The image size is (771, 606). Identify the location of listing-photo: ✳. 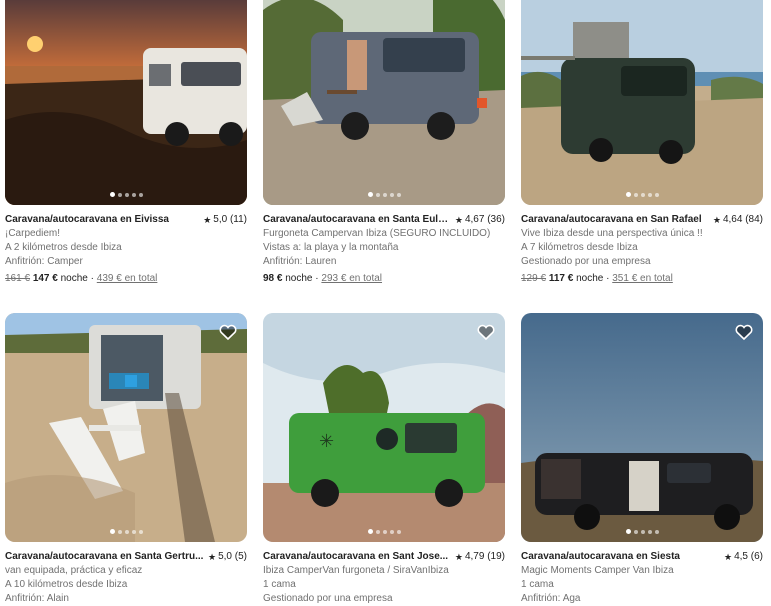
(384, 427).